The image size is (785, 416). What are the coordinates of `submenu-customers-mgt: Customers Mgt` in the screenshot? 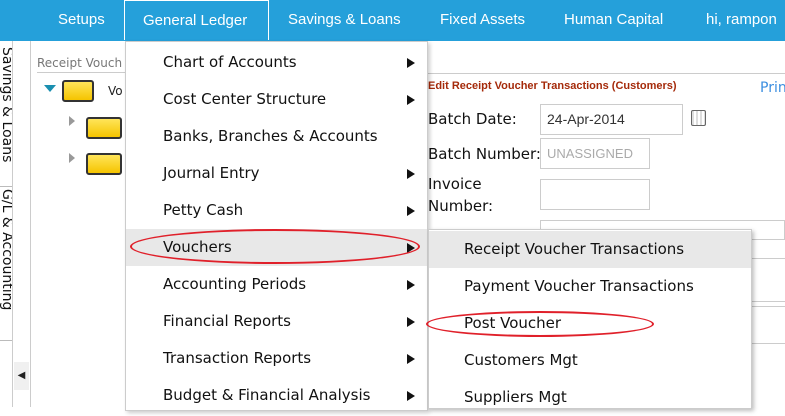 It's located at (590, 360).